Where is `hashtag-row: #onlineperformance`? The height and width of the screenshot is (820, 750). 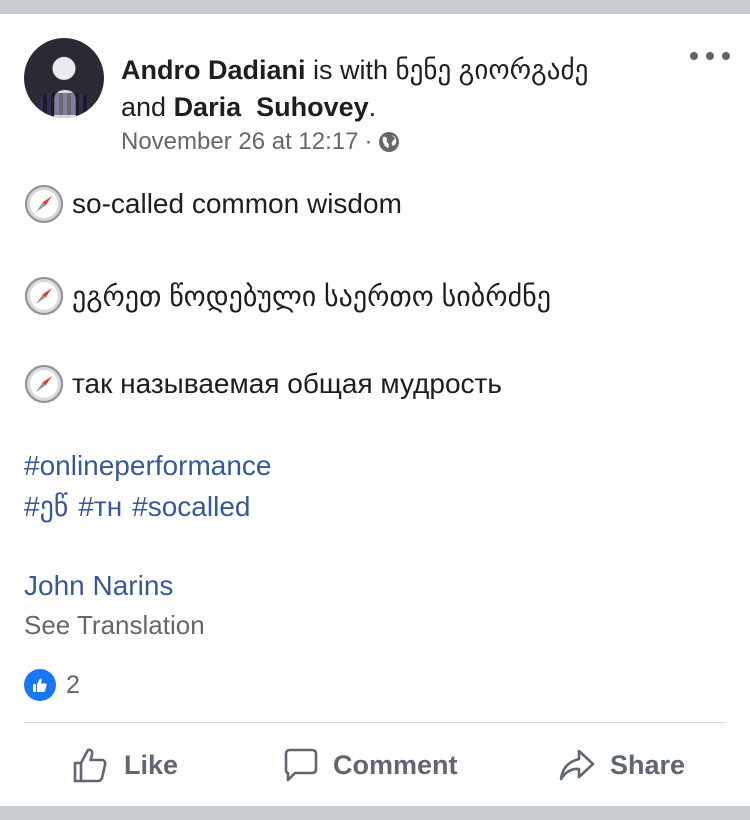
hashtag-row: #onlineperformance is located at coordinates (153, 466).